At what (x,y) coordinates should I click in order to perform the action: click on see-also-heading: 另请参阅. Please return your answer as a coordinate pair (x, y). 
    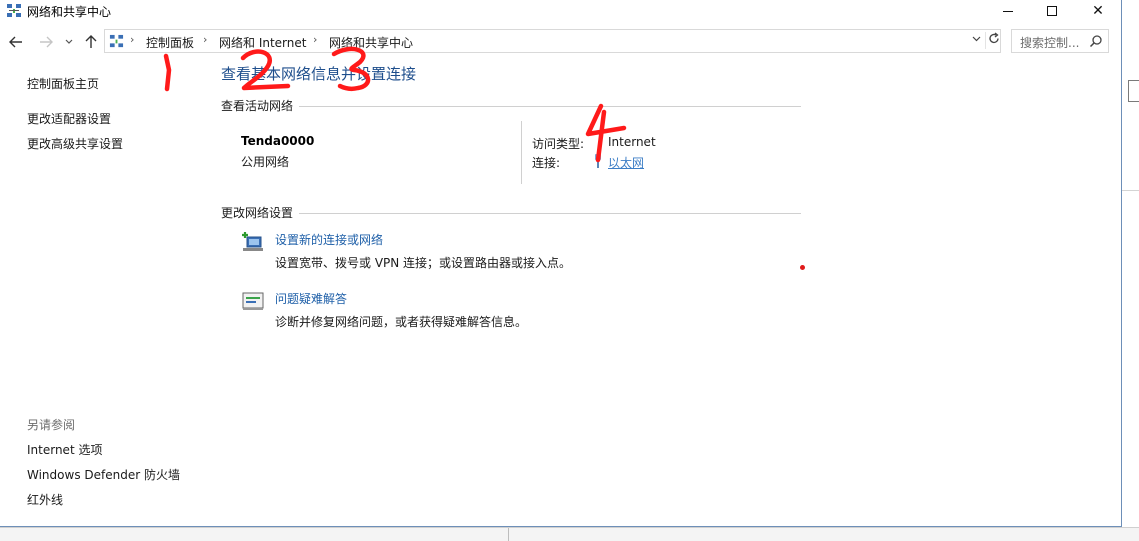
    Looking at the image, I should click on (51, 425).